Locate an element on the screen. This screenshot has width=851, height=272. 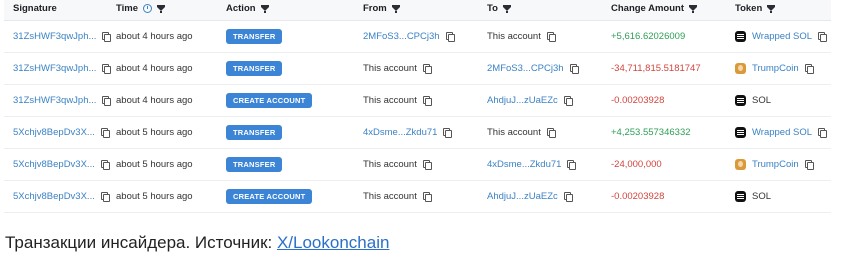
action-badge: CREATE ACCOUNT is located at coordinates (269, 196).